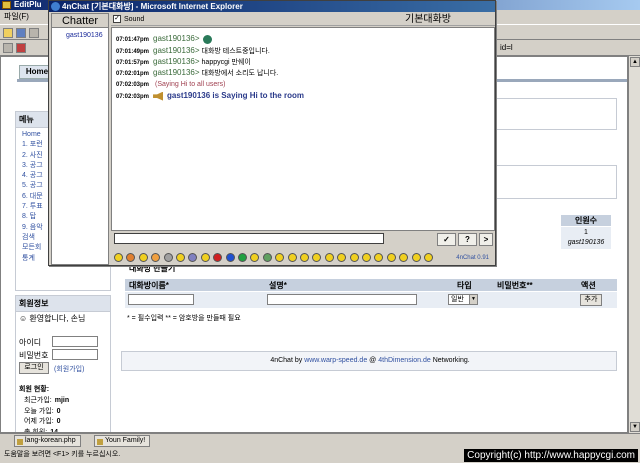 The width and height of the screenshot is (640, 463). I want to click on password-input, so click(75, 354).